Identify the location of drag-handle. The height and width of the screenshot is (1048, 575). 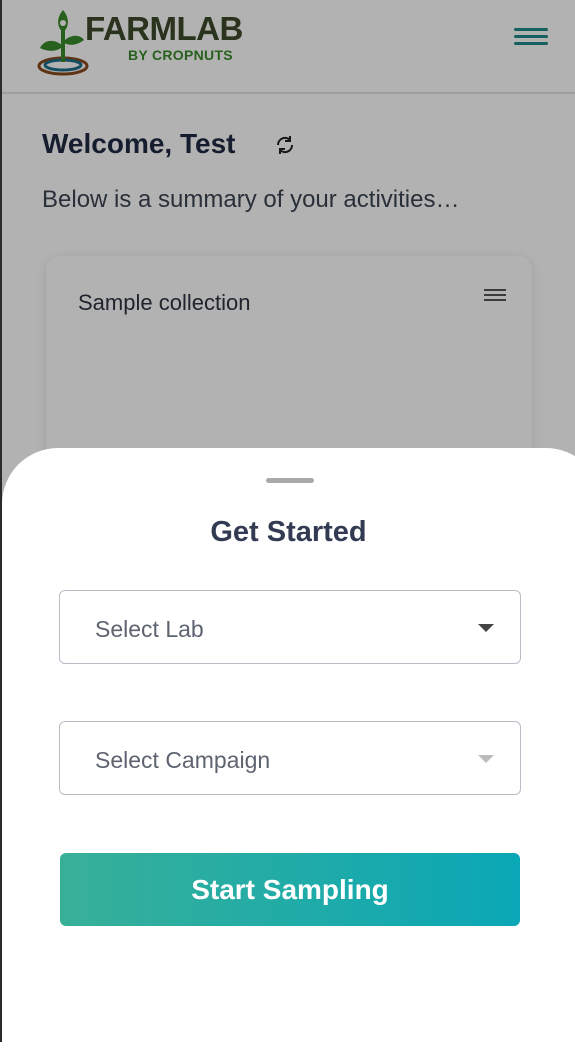
(290, 480).